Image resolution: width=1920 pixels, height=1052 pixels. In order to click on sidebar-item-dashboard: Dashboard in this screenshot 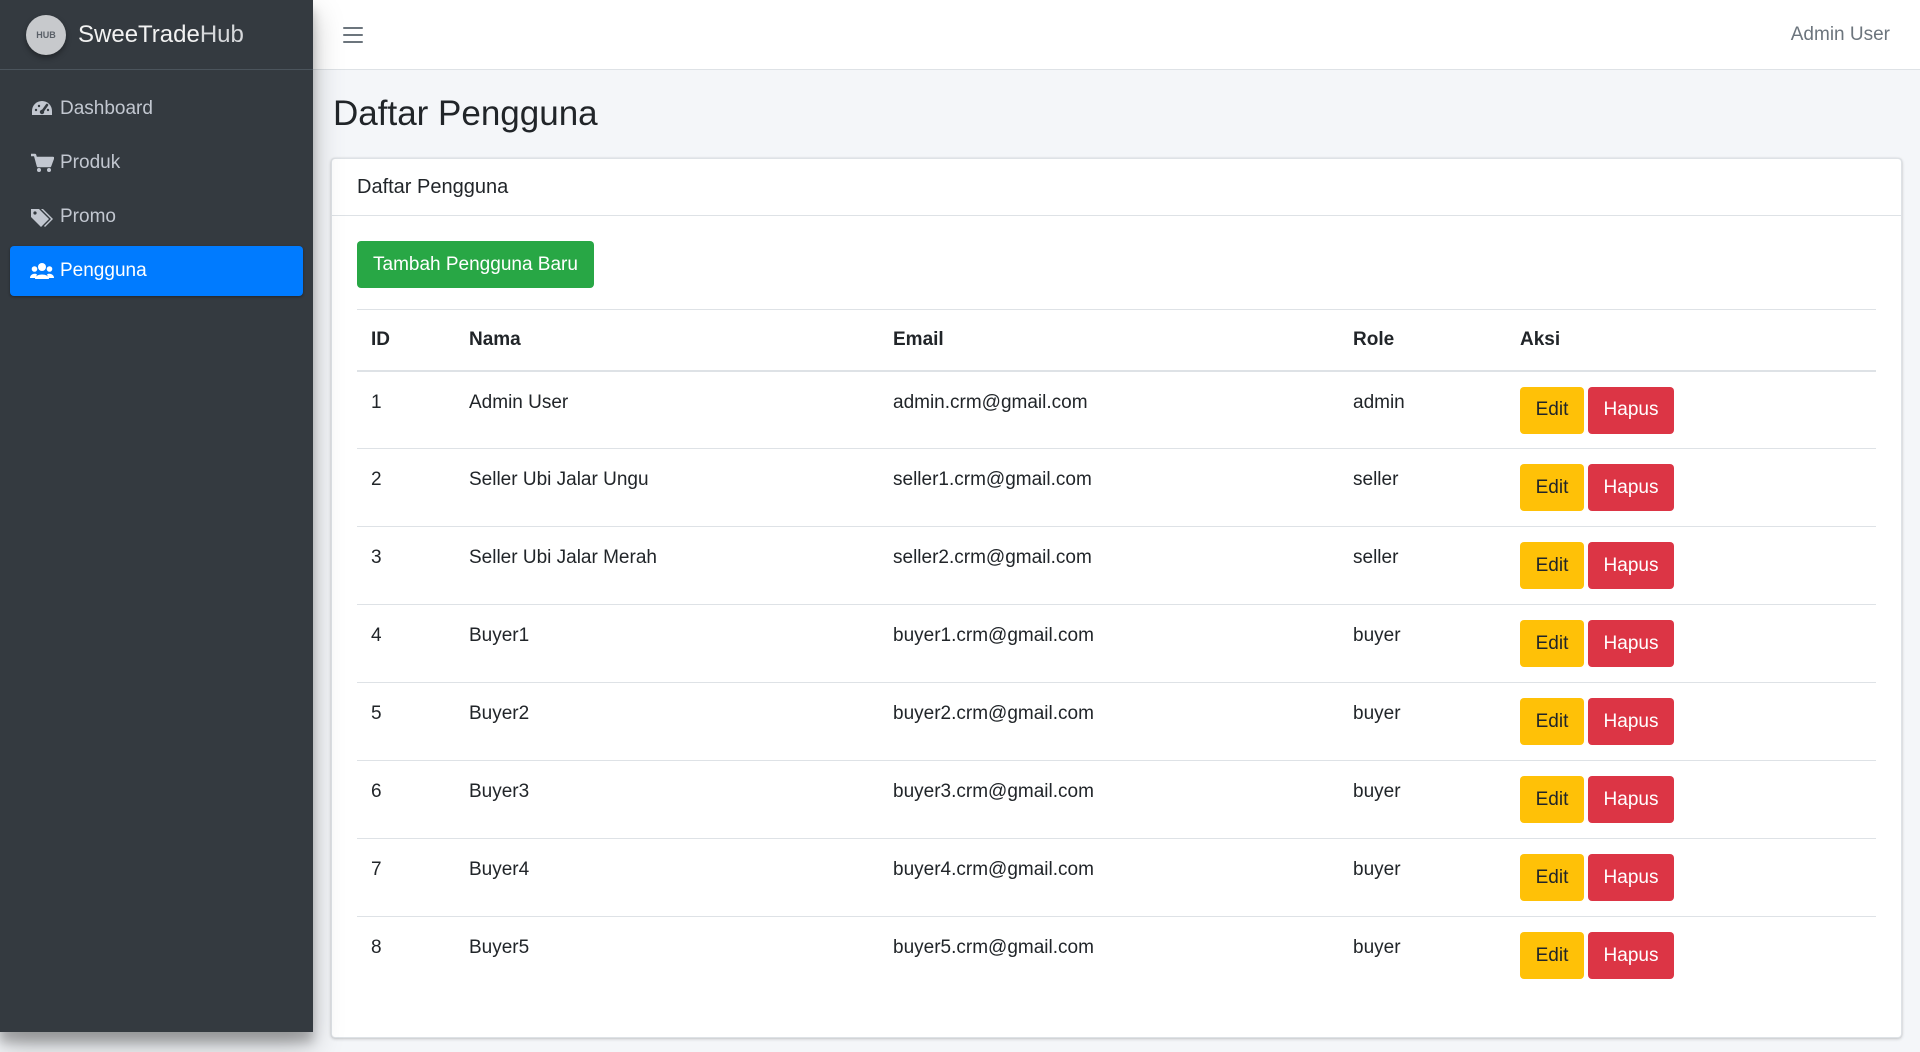, I will do `click(156, 109)`.